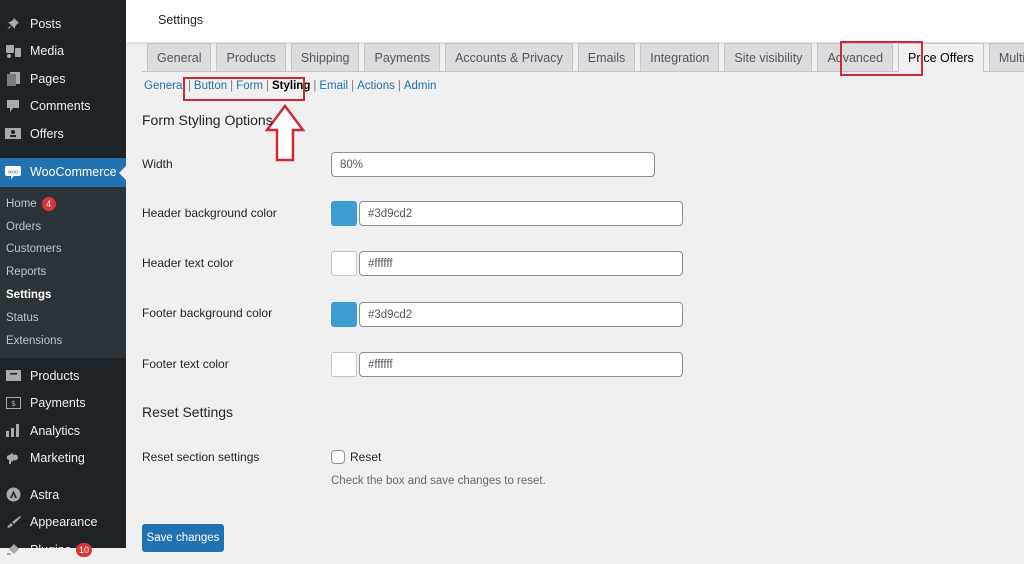 The image size is (1024, 564). I want to click on menu-payments: $ Payments, so click(63, 404).